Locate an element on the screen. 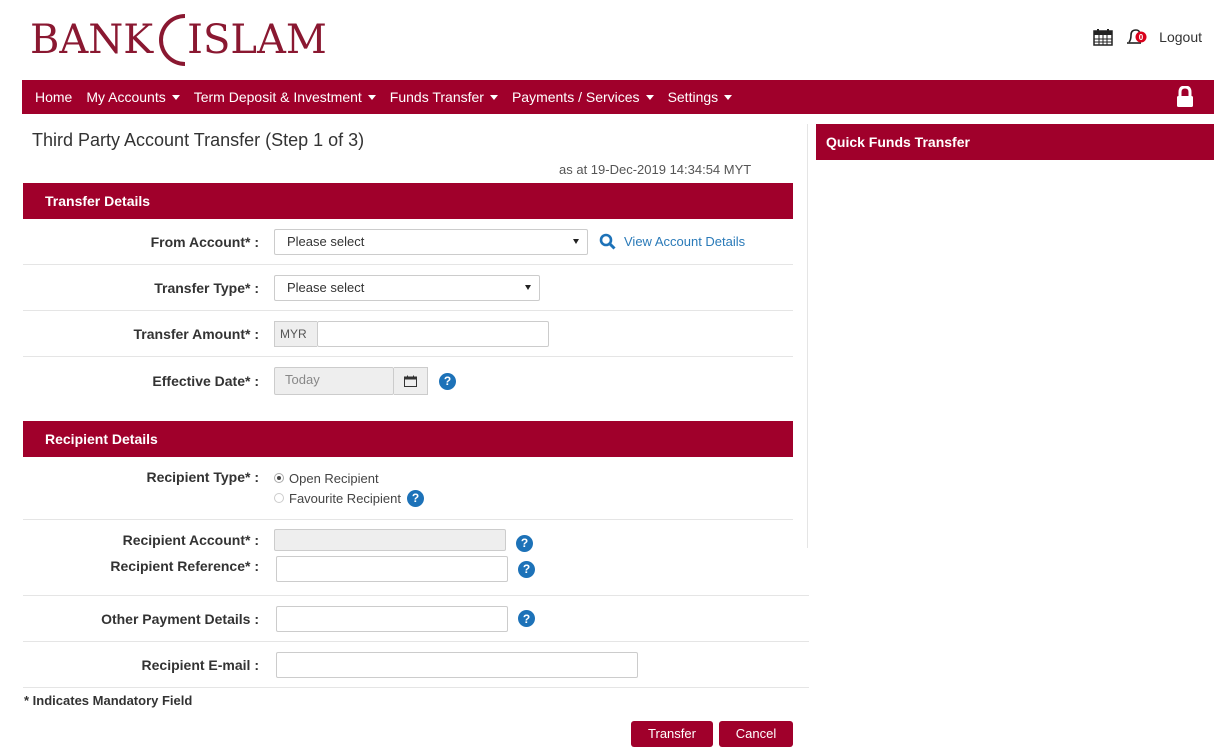  lock-icon is located at coordinates (1185, 99).